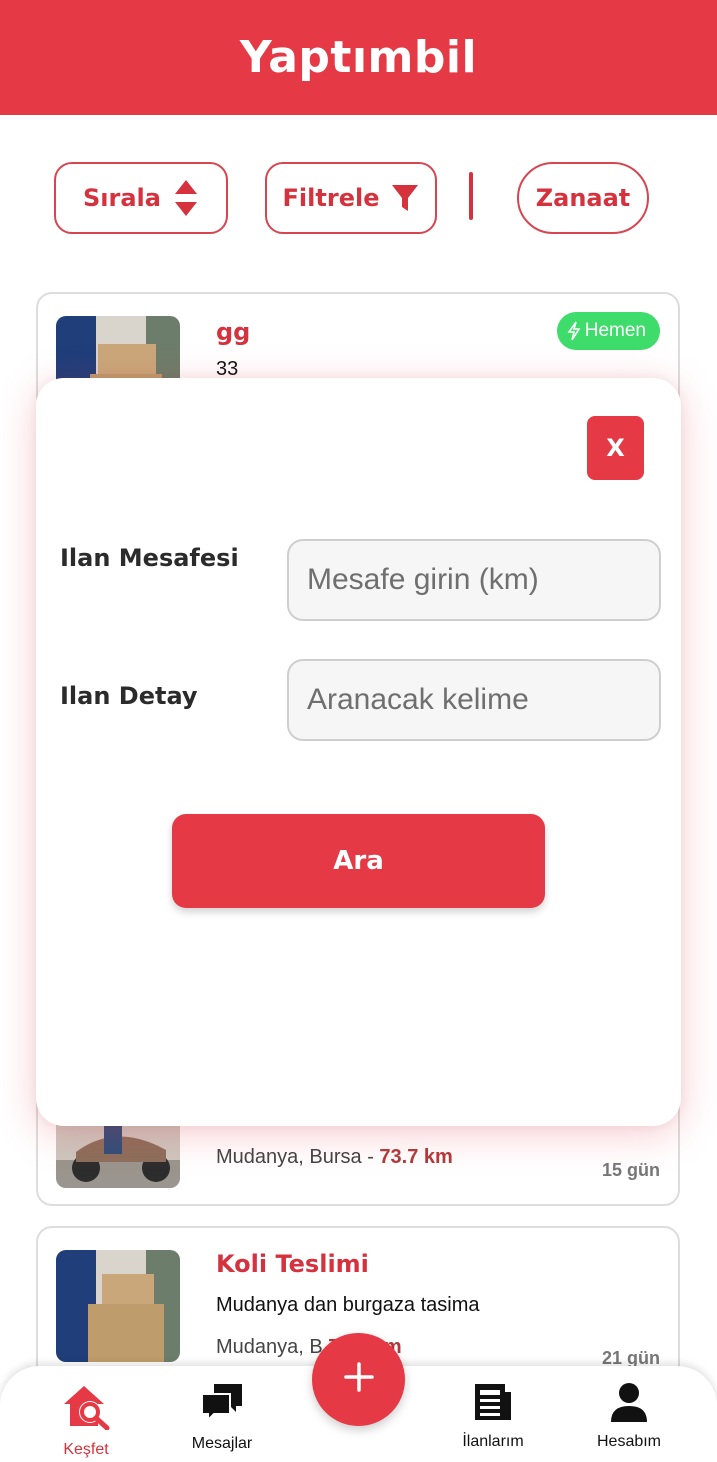 The width and height of the screenshot is (717, 1462). What do you see at coordinates (358, 861) in the screenshot?
I see `search-button: Ara` at bounding box center [358, 861].